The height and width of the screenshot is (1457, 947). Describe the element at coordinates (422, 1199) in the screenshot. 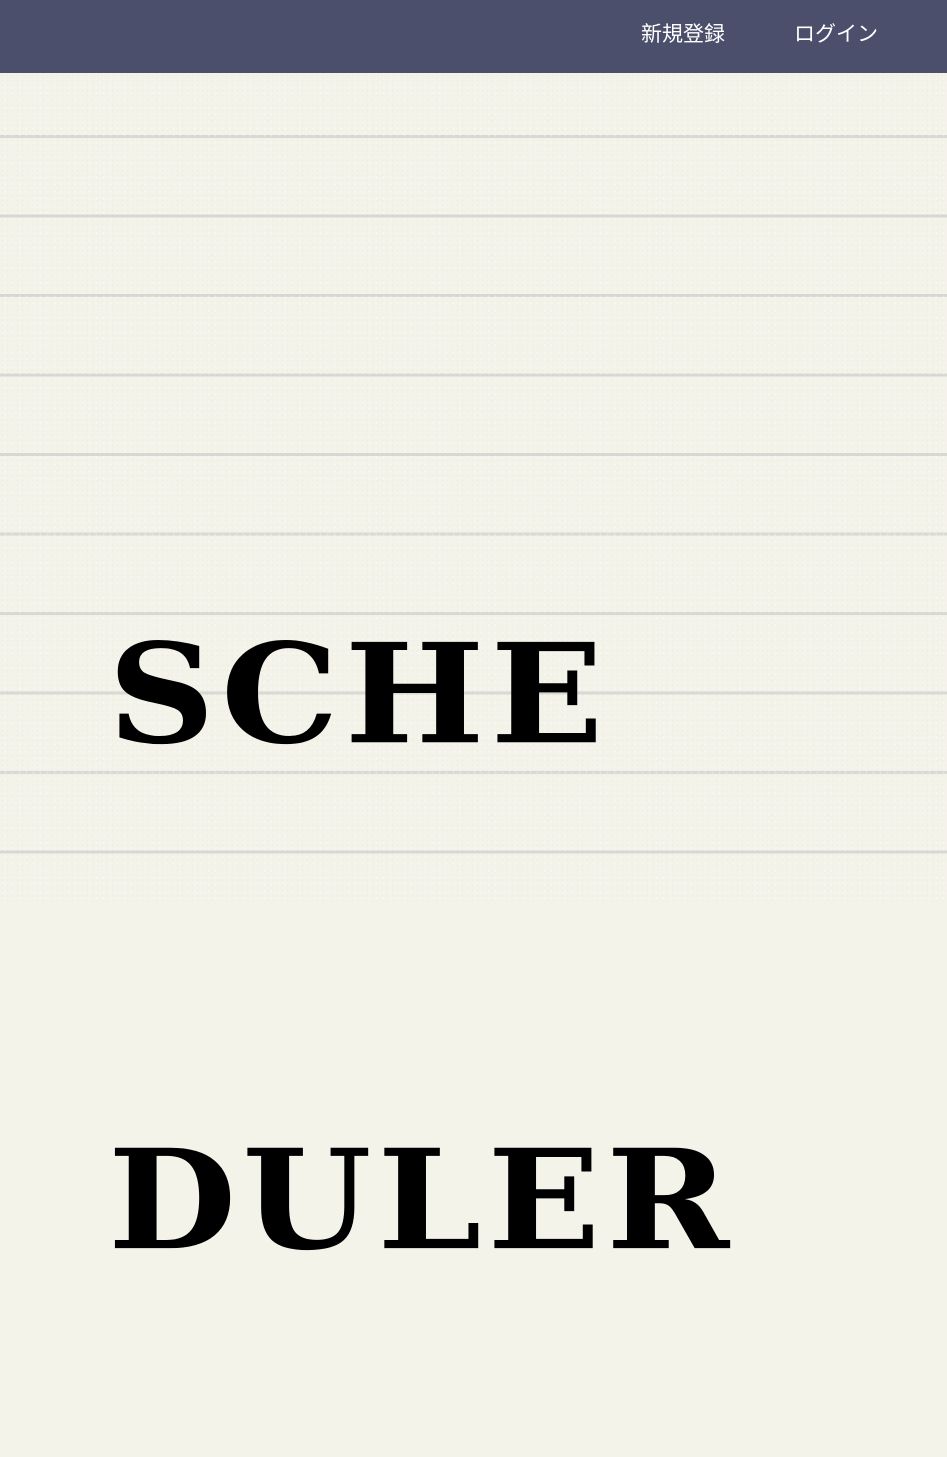

I see `logo-line-2: DULER` at that location.